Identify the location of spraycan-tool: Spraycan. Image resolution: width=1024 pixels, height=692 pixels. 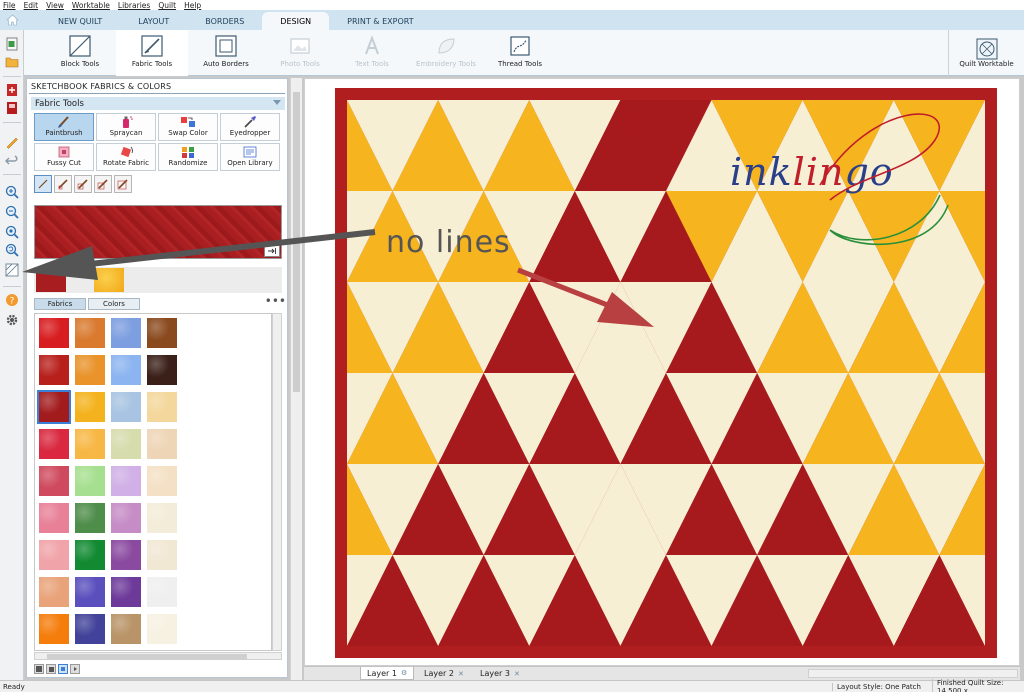
(126, 127).